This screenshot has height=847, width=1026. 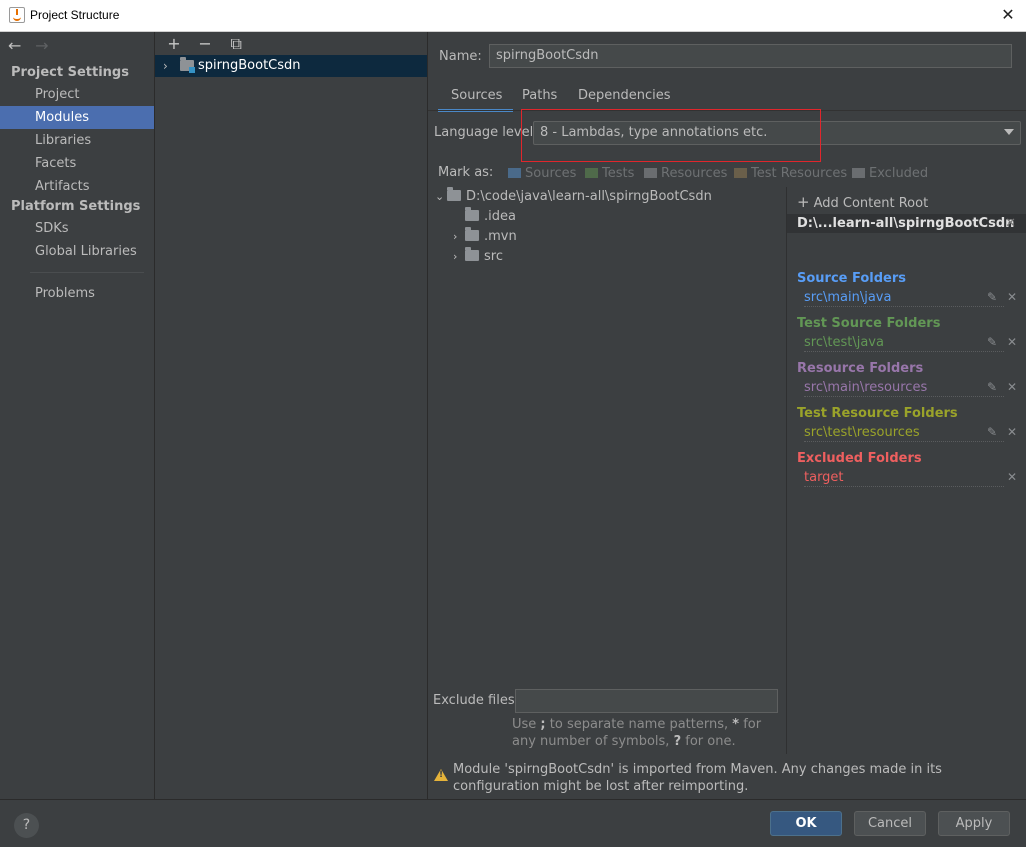 I want to click on tests-folder-icon, so click(x=591, y=173).